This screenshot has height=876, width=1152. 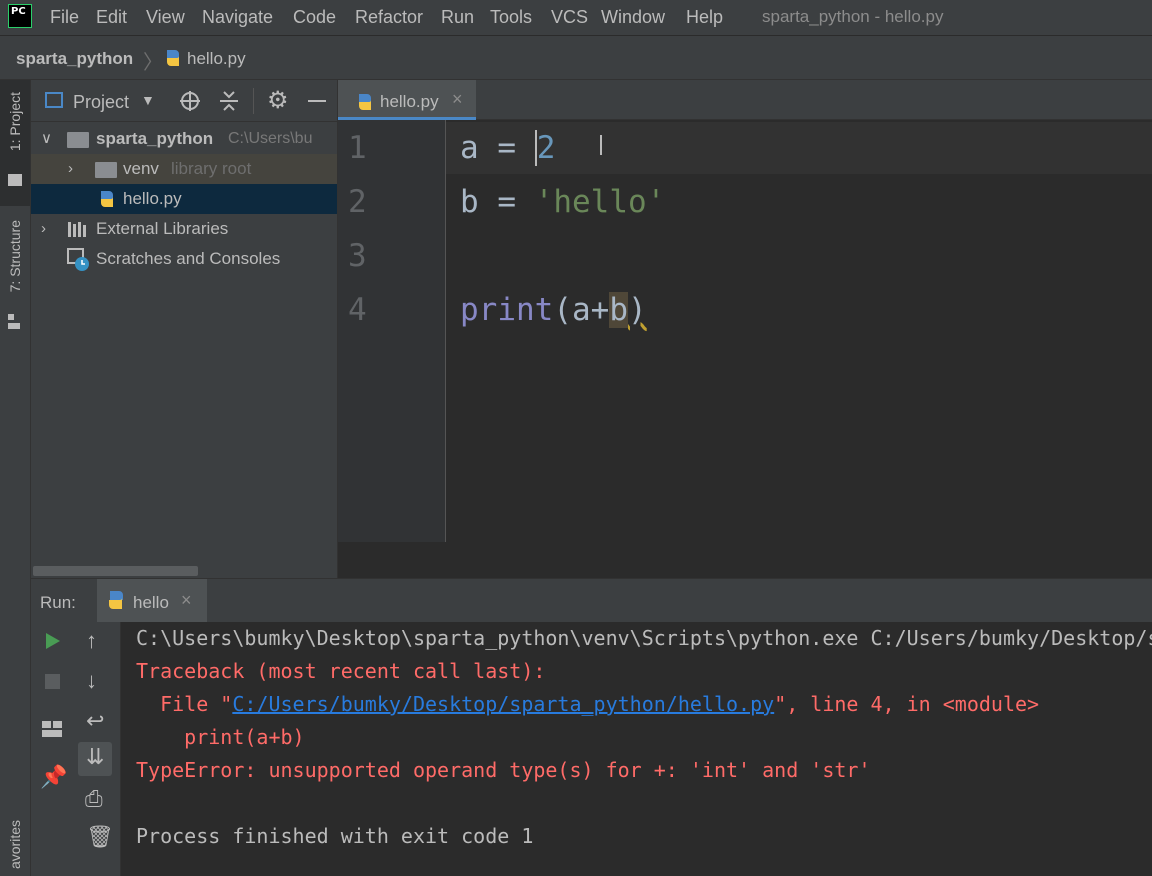 I want to click on project-tool-label: 1: Project, so click(x=15, y=122).